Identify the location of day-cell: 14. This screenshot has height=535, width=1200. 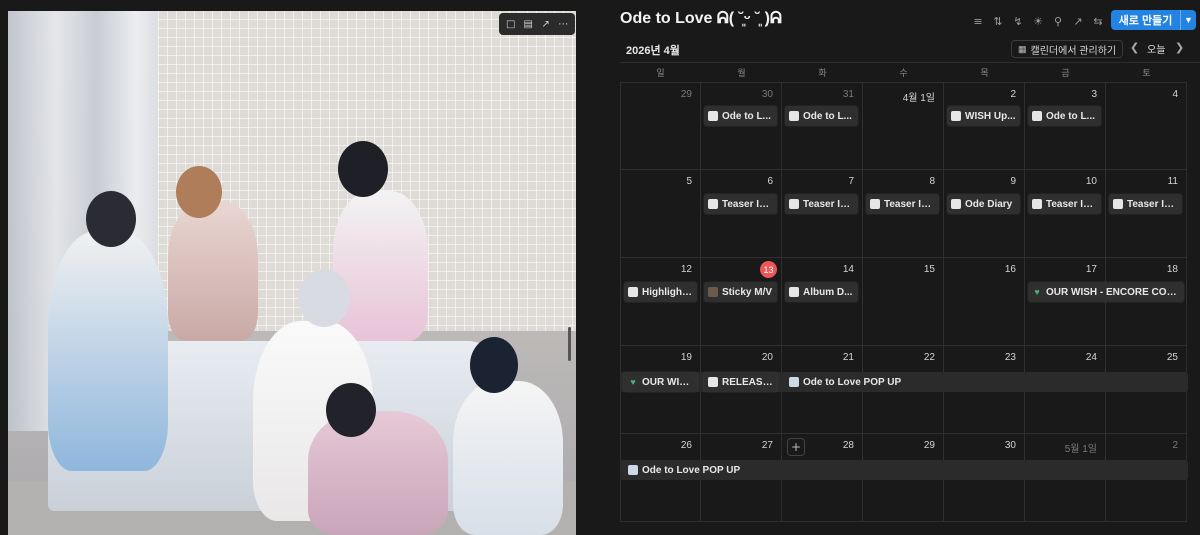
(822, 302).